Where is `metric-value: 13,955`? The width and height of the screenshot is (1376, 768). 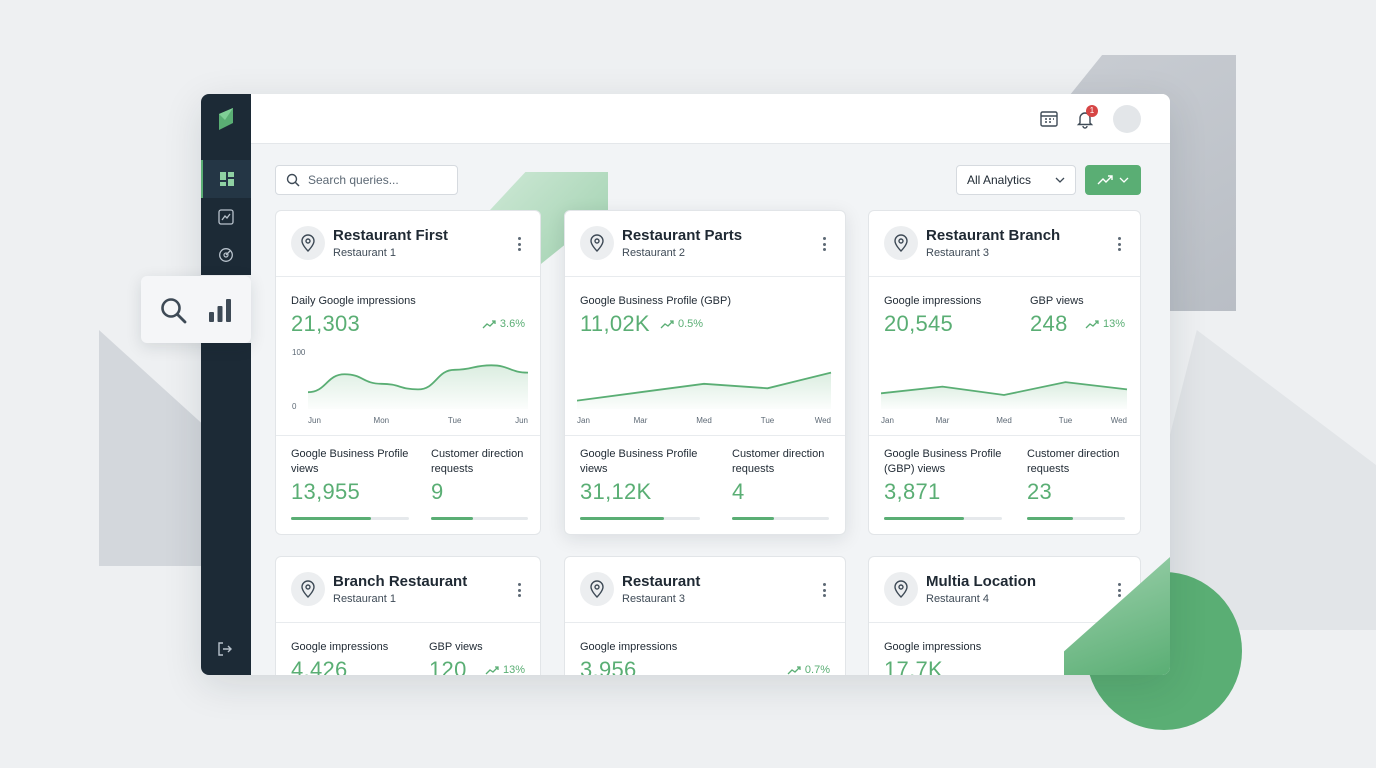
metric-value: 13,955 is located at coordinates (326, 491).